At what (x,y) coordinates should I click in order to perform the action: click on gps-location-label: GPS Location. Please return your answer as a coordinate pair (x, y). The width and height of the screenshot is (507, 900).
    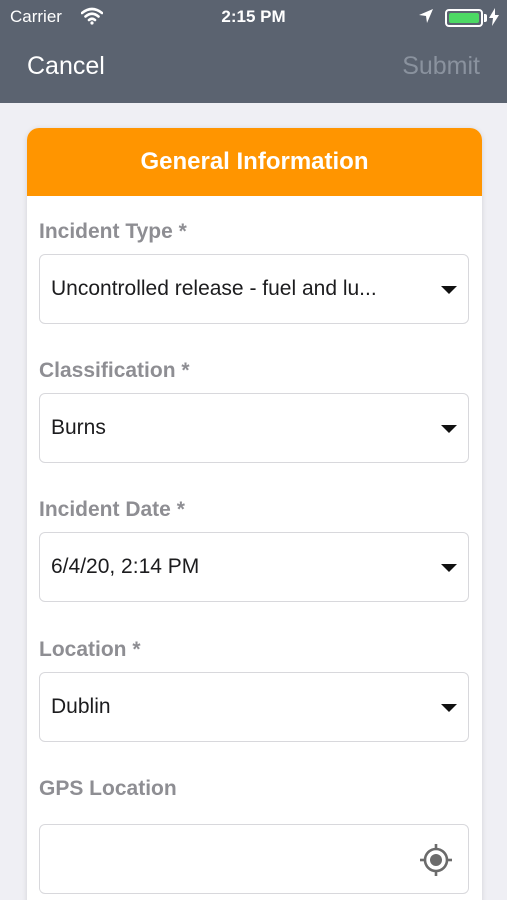
    Looking at the image, I should click on (108, 788).